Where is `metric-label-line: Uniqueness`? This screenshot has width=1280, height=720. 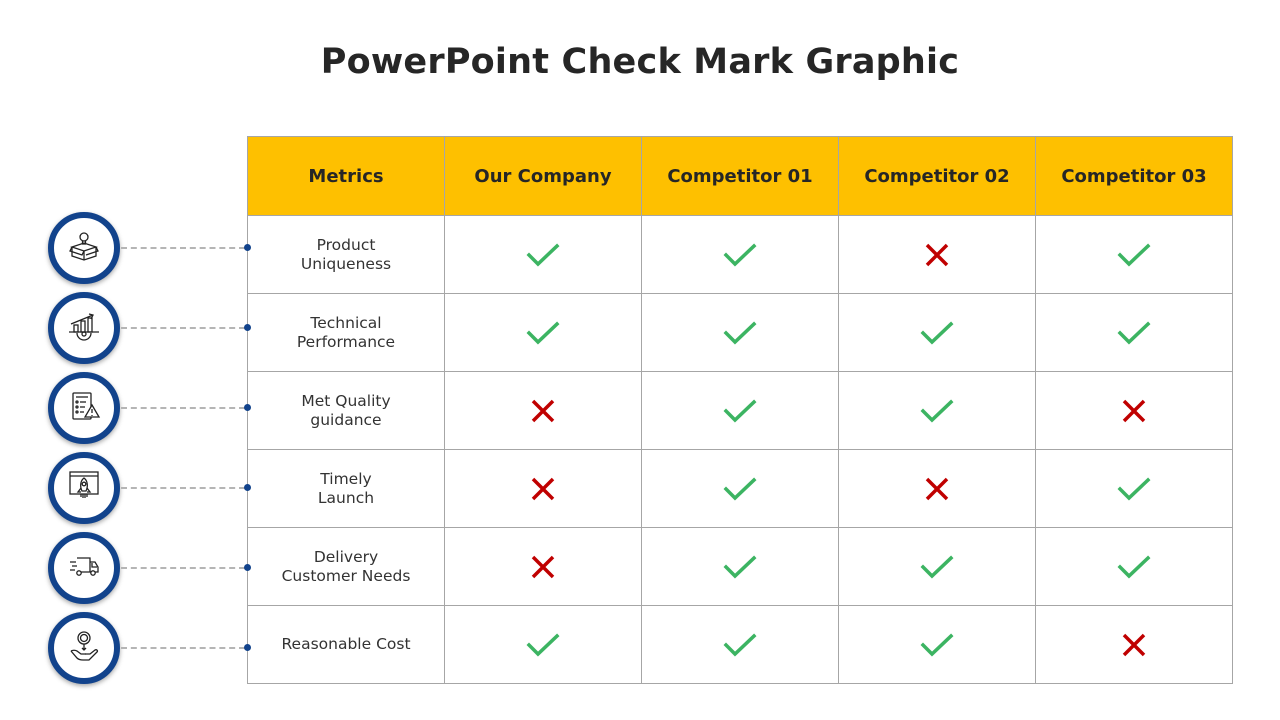 metric-label-line: Uniqueness is located at coordinates (346, 263).